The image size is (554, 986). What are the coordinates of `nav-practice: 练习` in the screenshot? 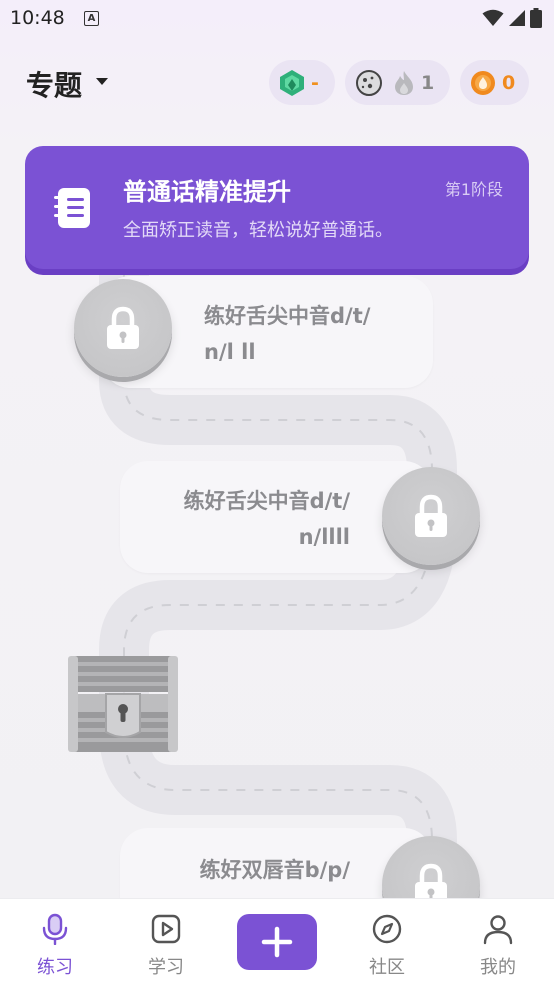 It's located at (55, 942).